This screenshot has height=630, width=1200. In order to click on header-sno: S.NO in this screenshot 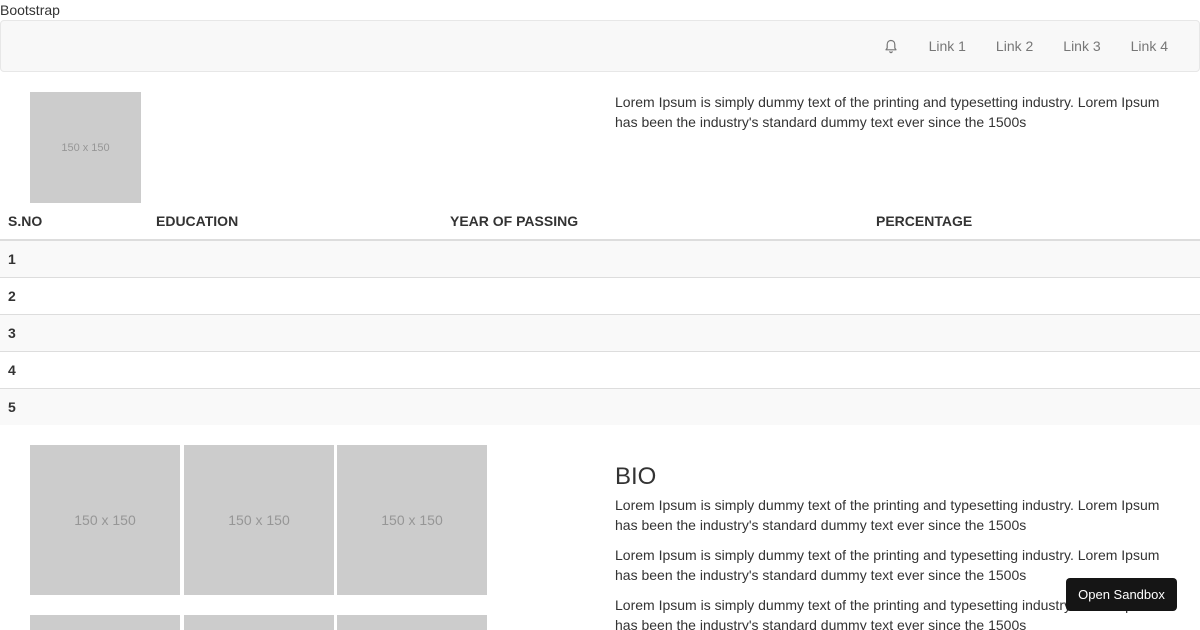, I will do `click(74, 222)`.